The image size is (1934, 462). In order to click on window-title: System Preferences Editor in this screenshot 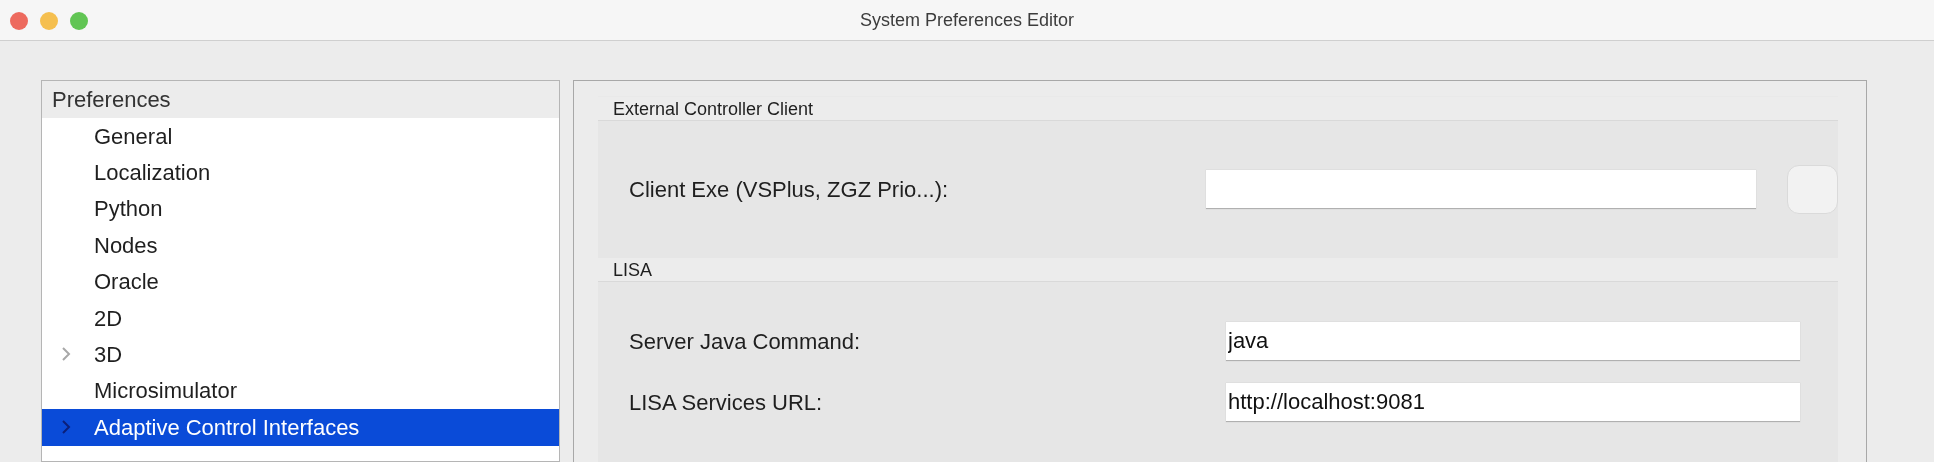, I will do `click(967, 20)`.